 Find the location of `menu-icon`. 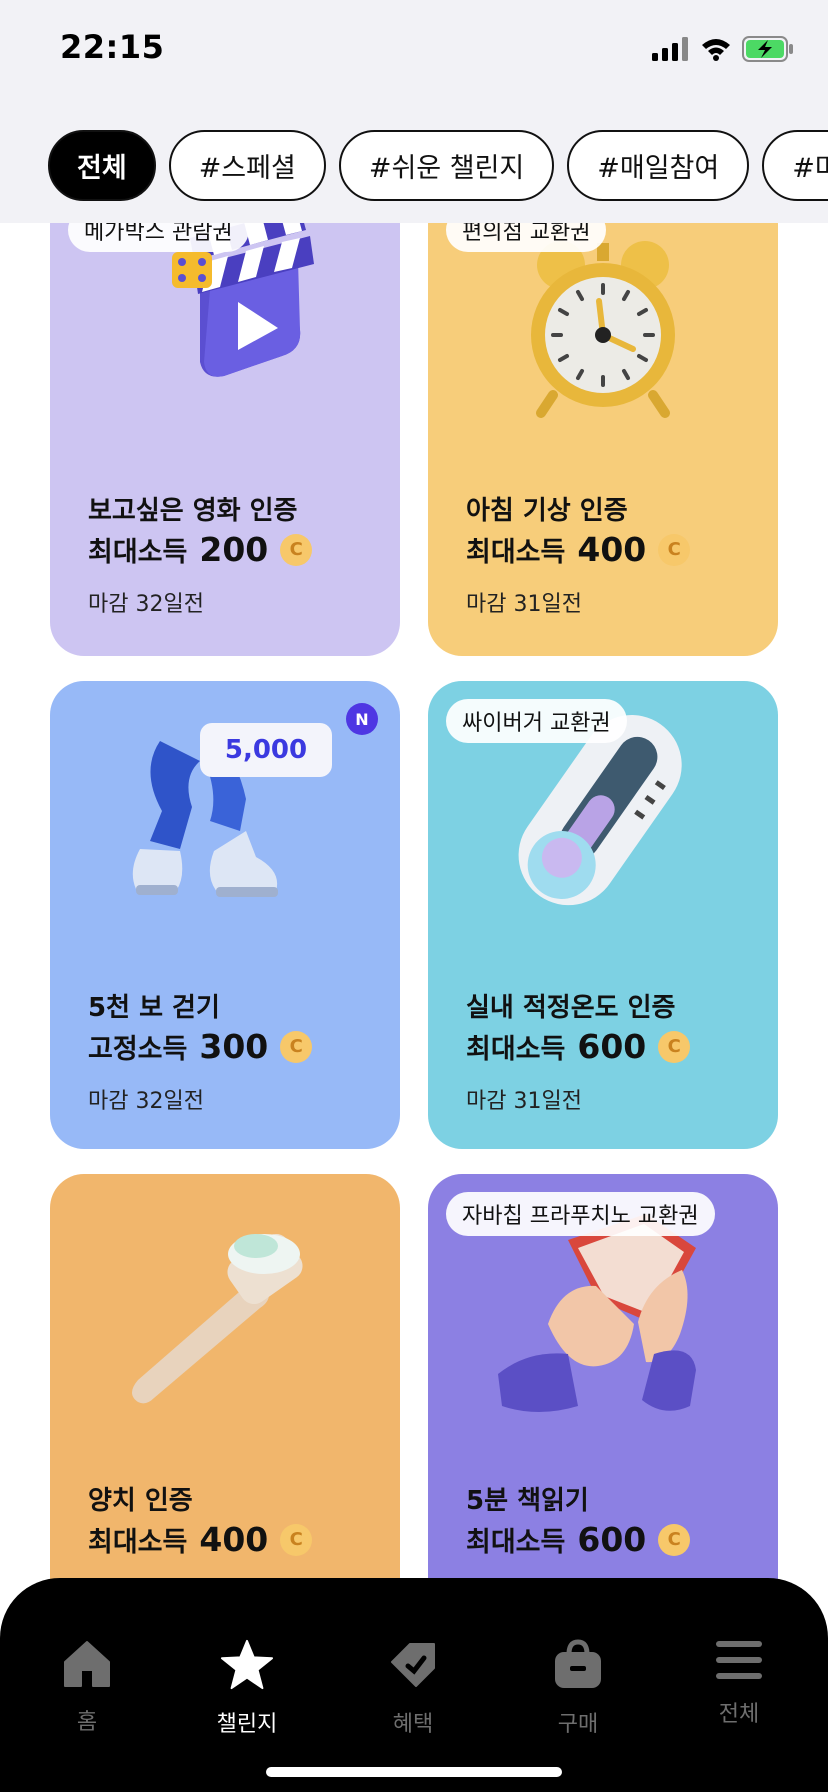

menu-icon is located at coordinates (739, 1660).